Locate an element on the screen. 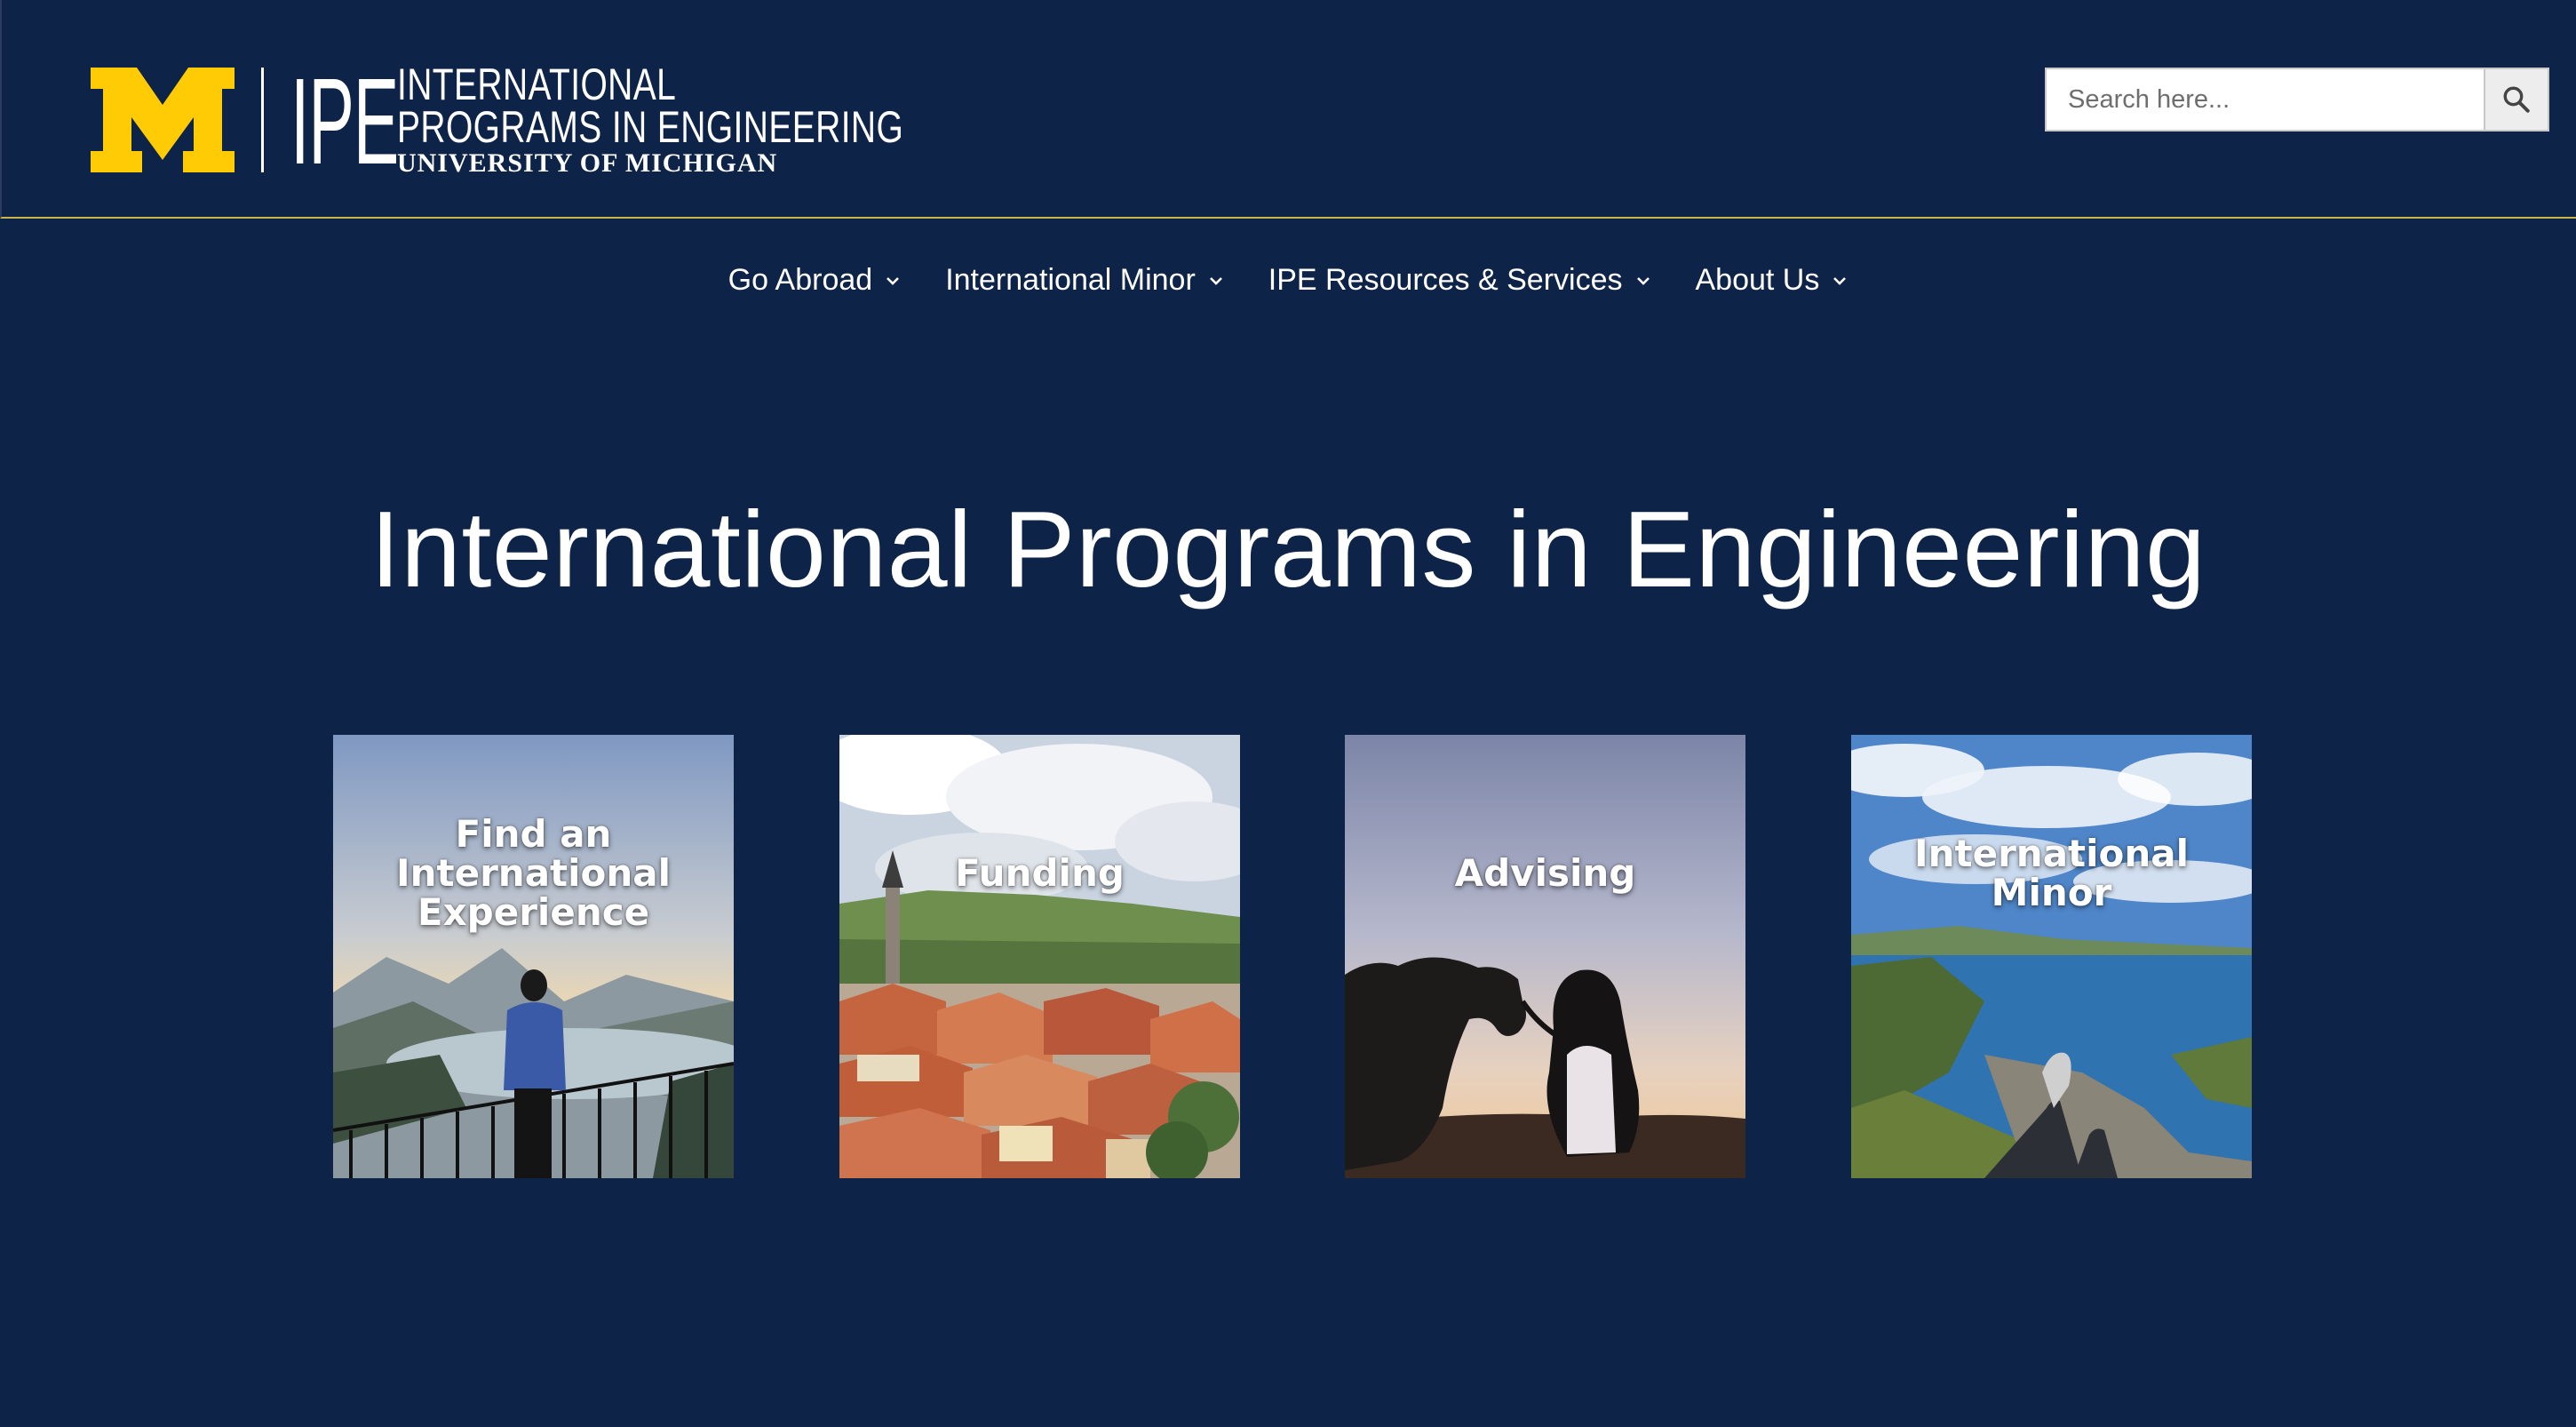 This screenshot has height=1427, width=2576. card-label: International Minor is located at coordinates (2051, 873).